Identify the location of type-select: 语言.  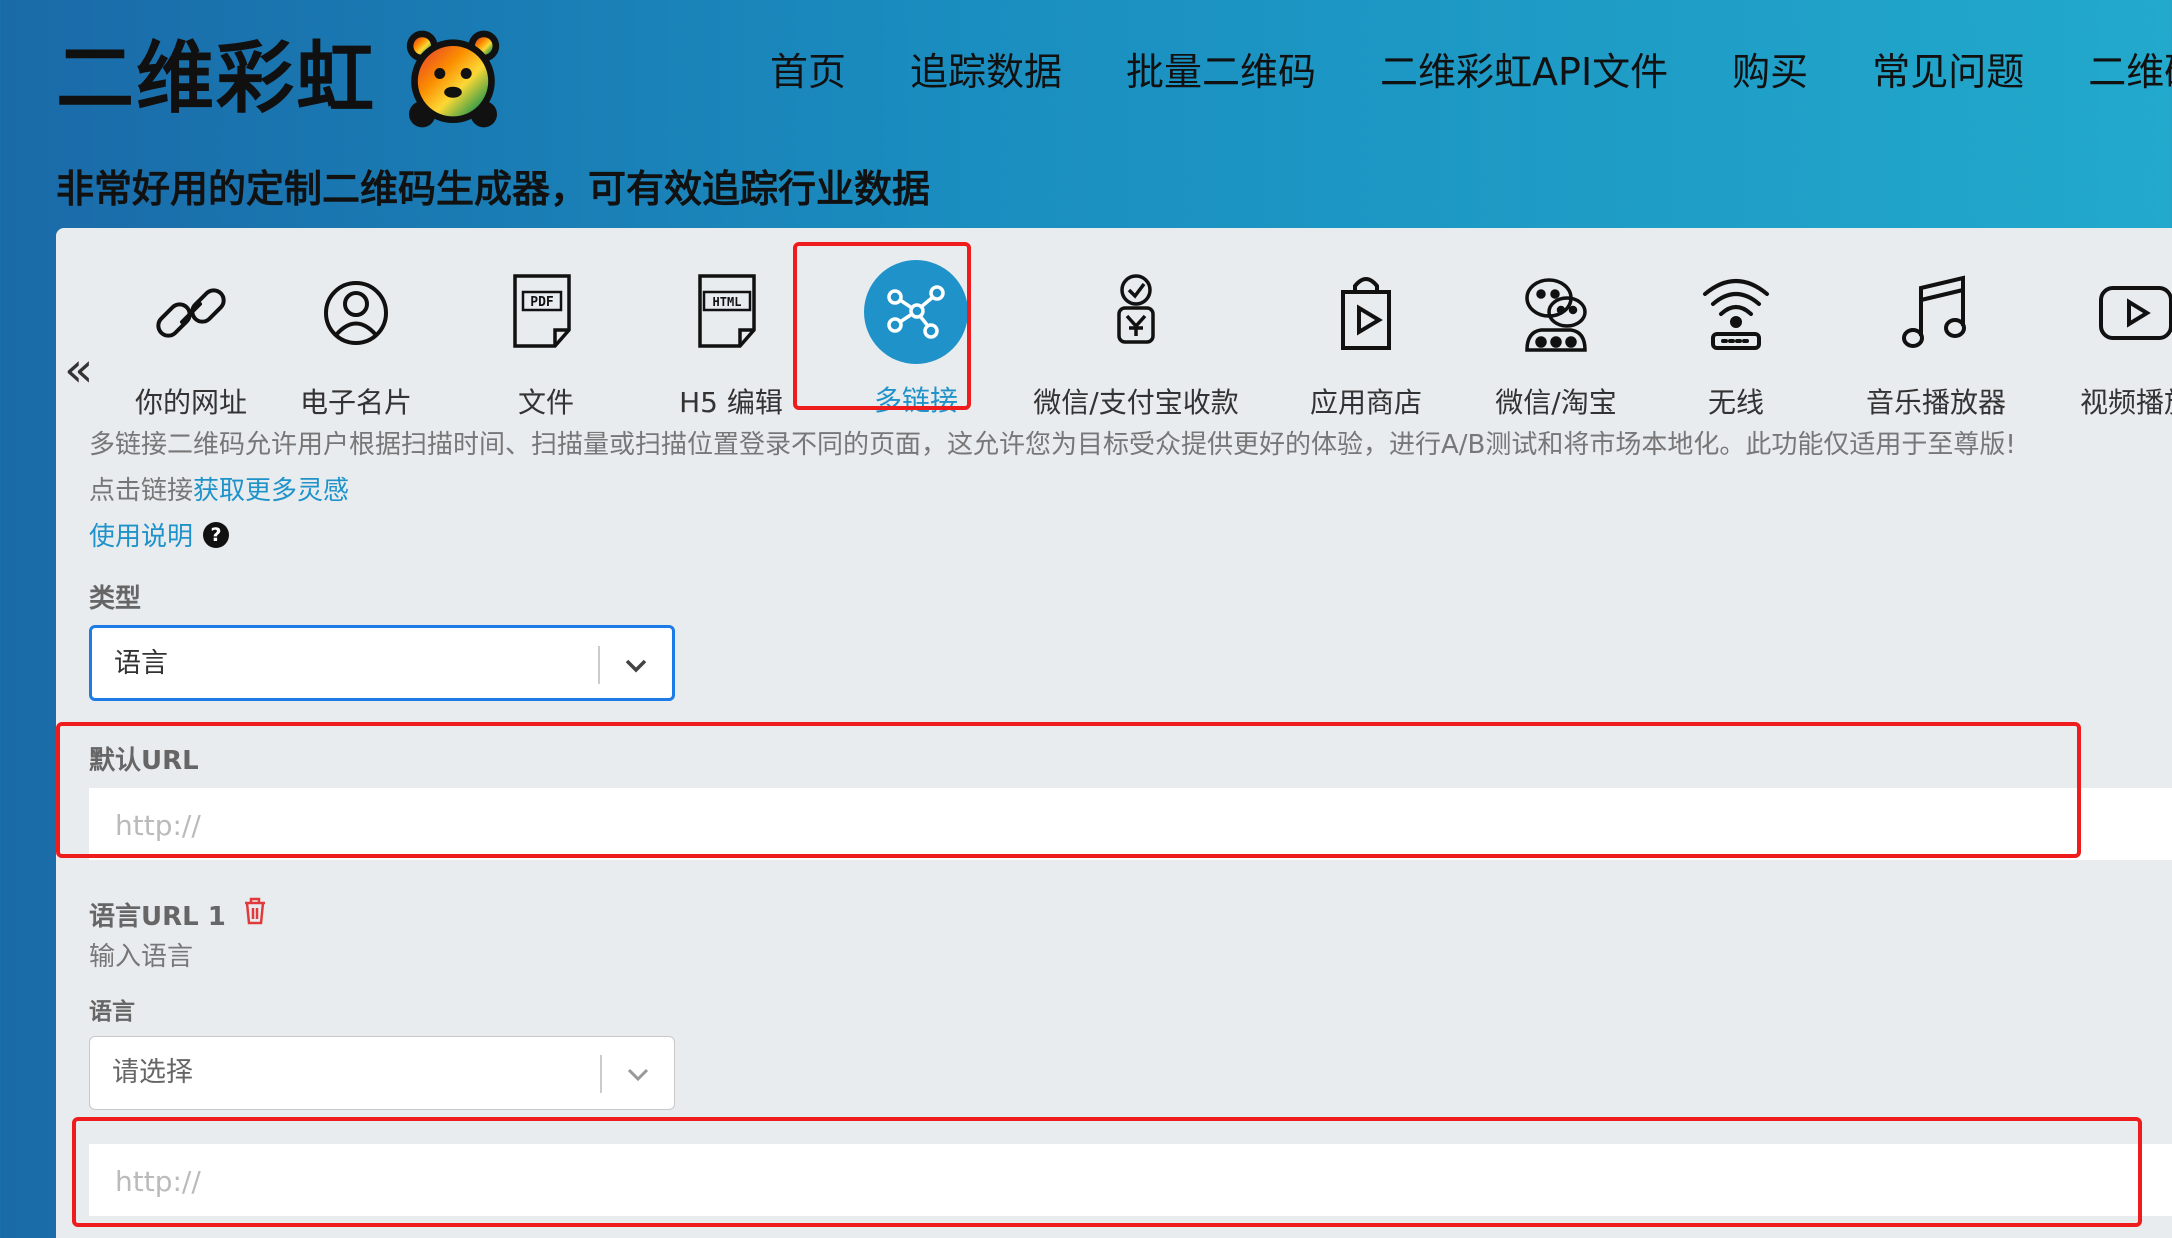
(382, 663).